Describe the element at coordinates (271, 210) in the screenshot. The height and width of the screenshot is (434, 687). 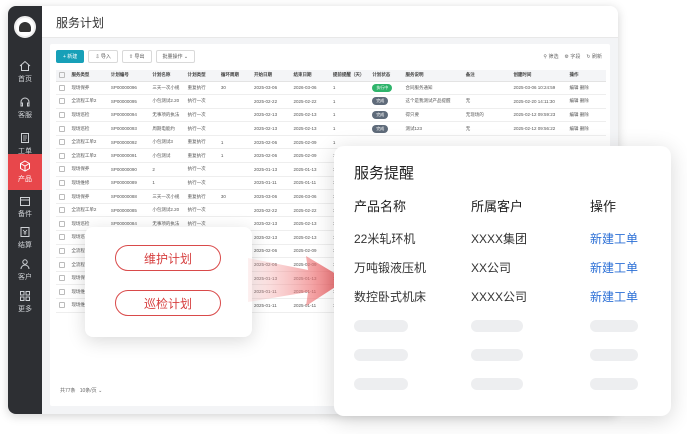
I see `table-cell: 2025-02-22` at that location.